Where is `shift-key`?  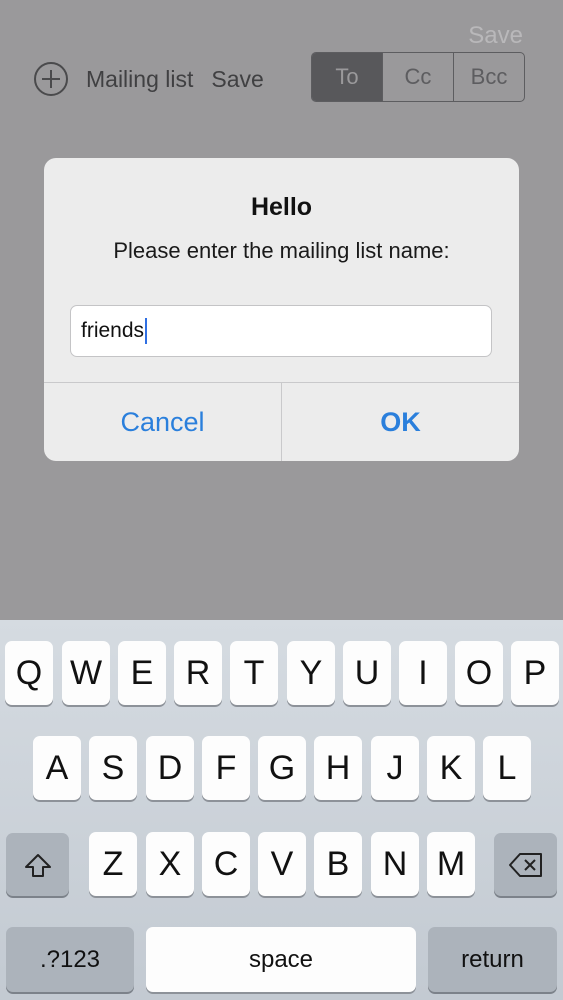
shift-key is located at coordinates (37, 864).